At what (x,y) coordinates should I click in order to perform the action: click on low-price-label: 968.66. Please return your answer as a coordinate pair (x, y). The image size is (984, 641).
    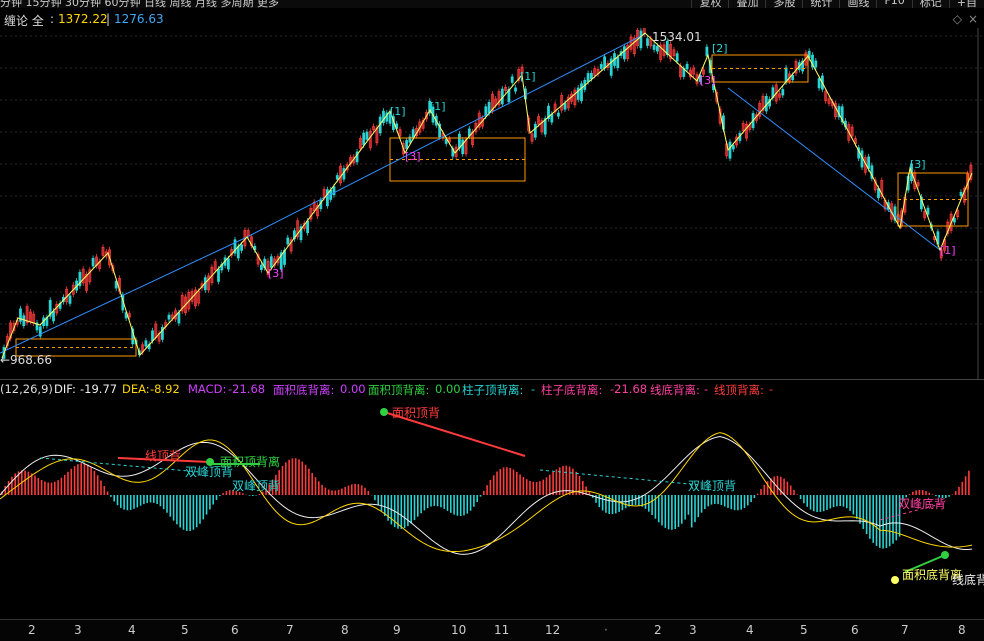
    Looking at the image, I should click on (31, 360).